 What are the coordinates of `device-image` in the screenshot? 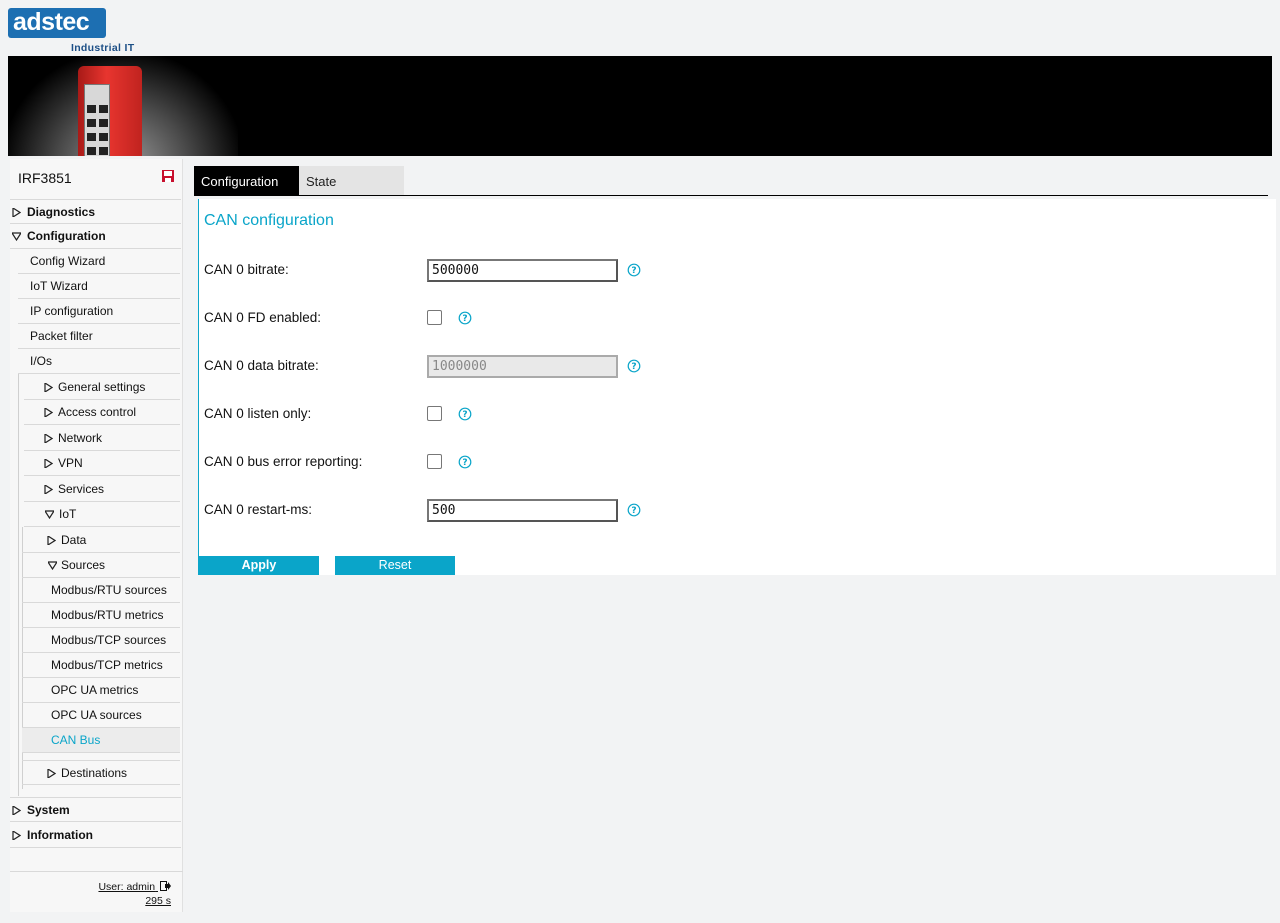 It's located at (110, 111).